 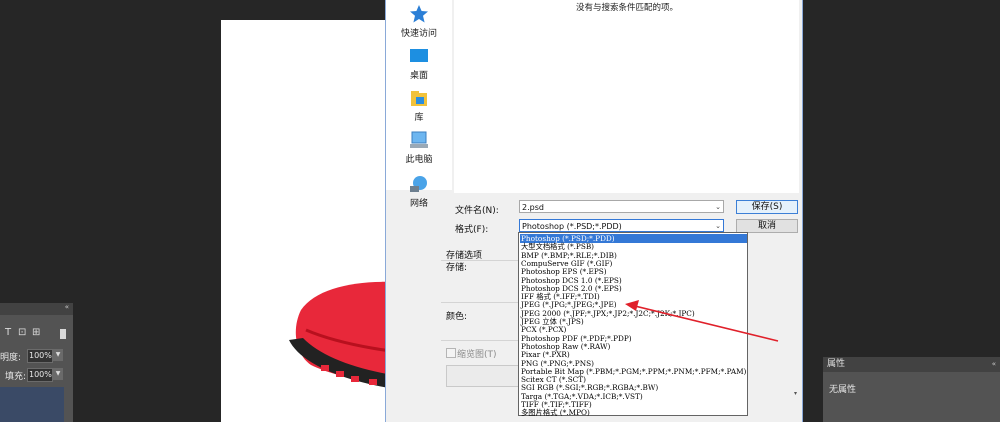 I want to click on chevron-down-icon: ⌄, so click(x=718, y=207).